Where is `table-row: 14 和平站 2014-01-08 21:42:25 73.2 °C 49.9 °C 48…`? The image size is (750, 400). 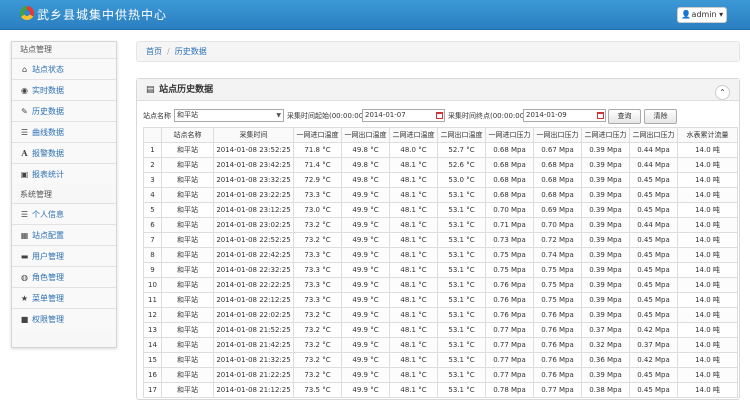 table-row: 14 和平站 2014-01-08 21:42:25 73.2 °C 49.9 °C 48… is located at coordinates (440, 345).